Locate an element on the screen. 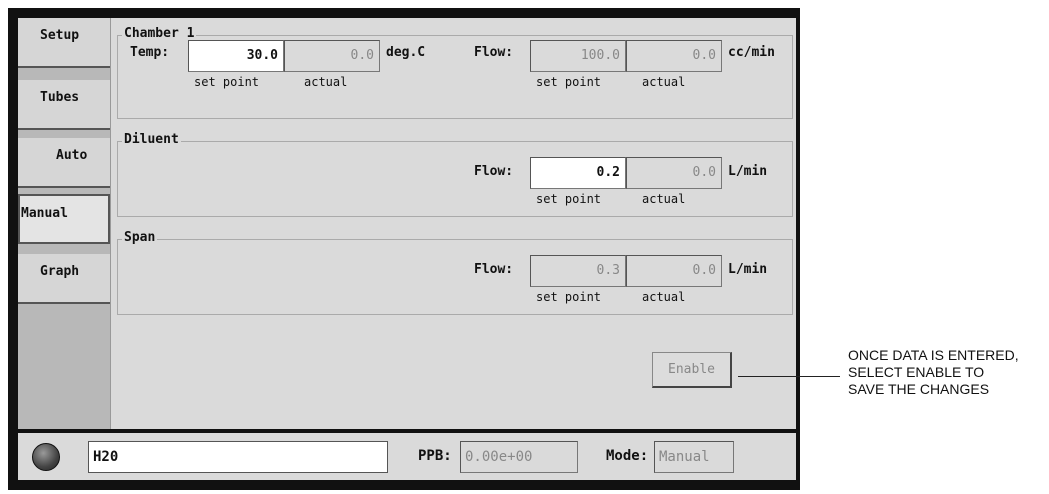 This screenshot has height=494, width=1049. diluent-flow-unit: L/min is located at coordinates (748, 171).